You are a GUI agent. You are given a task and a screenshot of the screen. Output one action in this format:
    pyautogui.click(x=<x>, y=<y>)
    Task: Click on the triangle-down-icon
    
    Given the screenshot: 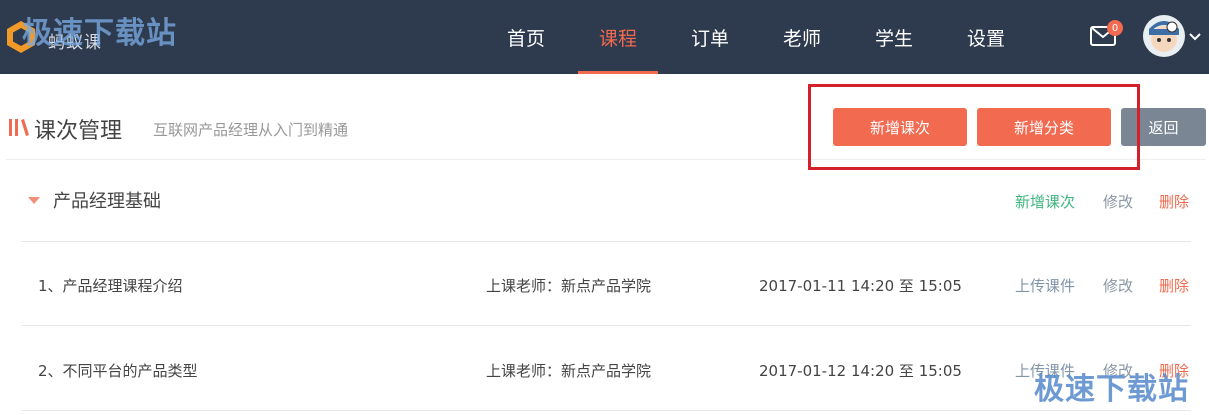 What is the action you would take?
    pyautogui.click(x=34, y=200)
    